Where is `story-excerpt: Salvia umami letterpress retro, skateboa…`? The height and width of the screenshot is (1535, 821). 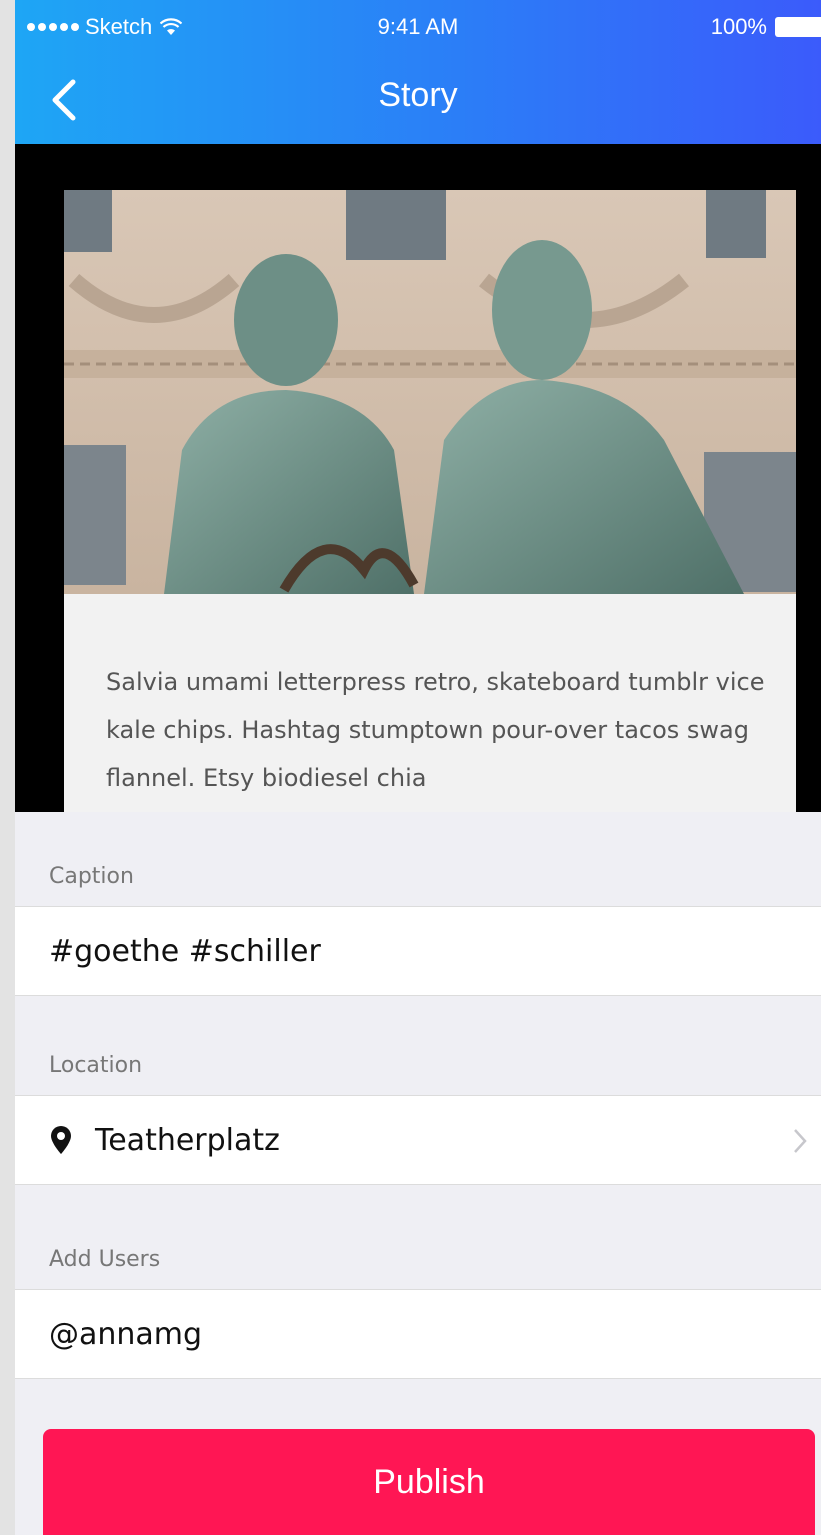
story-excerpt: Salvia umami letterpress retro, skateboa… is located at coordinates (435, 730).